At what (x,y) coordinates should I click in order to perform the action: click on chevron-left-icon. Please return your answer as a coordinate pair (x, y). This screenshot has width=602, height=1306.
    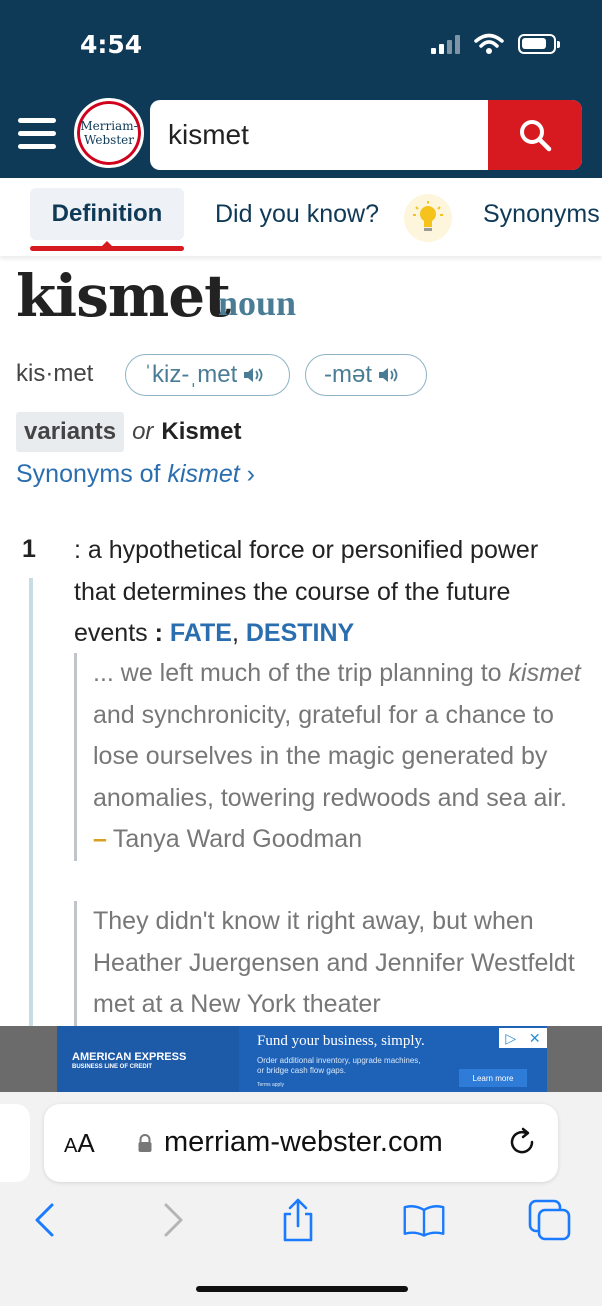
    Looking at the image, I should click on (44, 1220).